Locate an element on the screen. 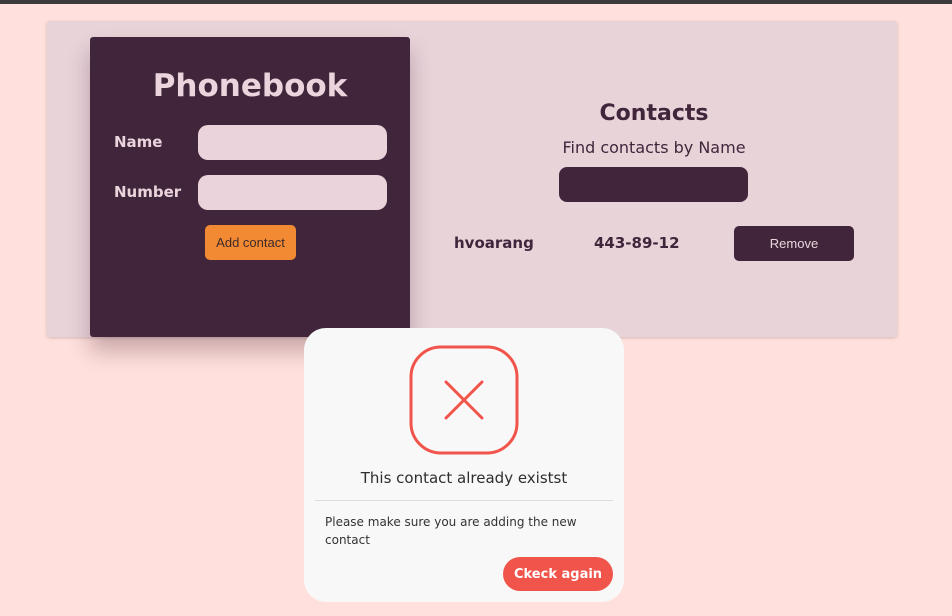  close-x-icon is located at coordinates (464, 400).